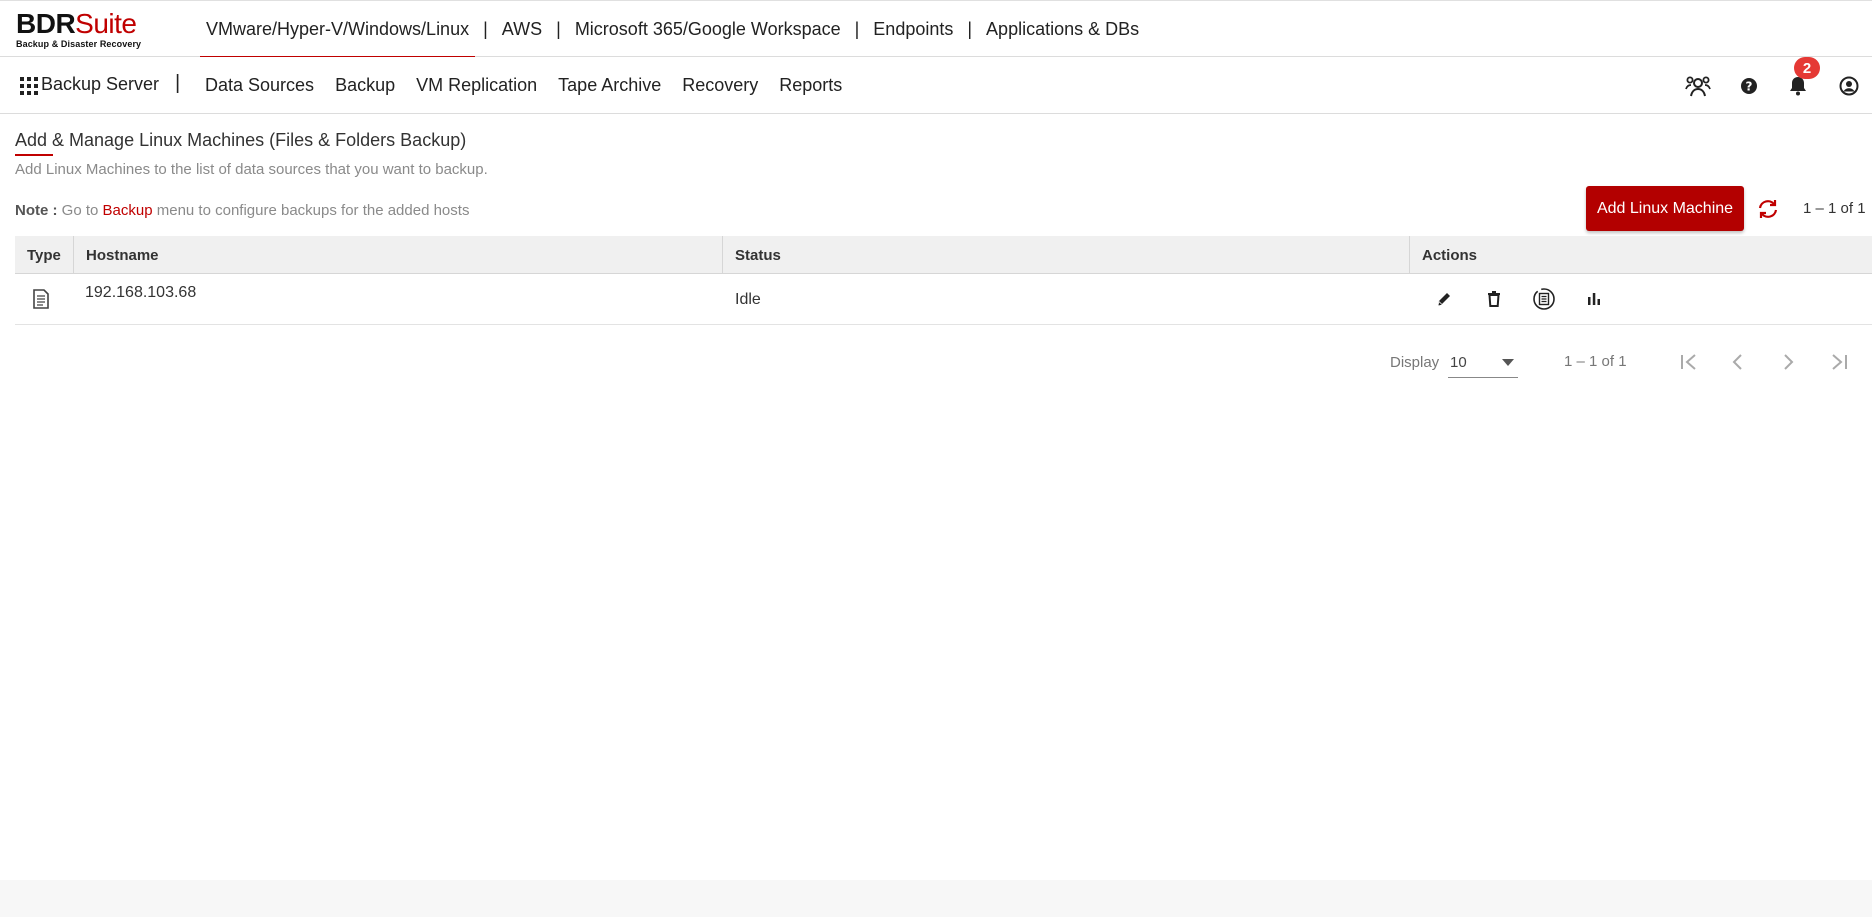 The image size is (1872, 917). What do you see at coordinates (1834, 208) in the screenshot?
I see `record-count-top: 1 – 1 of 1` at bounding box center [1834, 208].